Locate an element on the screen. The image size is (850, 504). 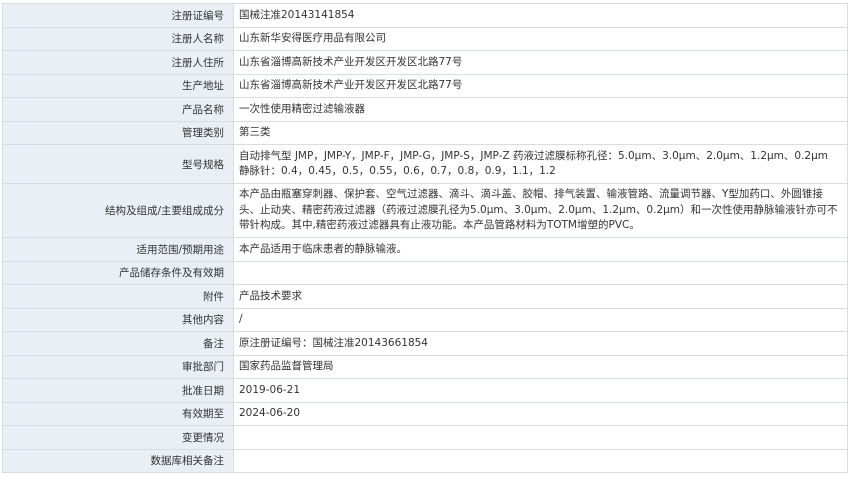
row-other-content: 其他内容 / is located at coordinates (425, 319).